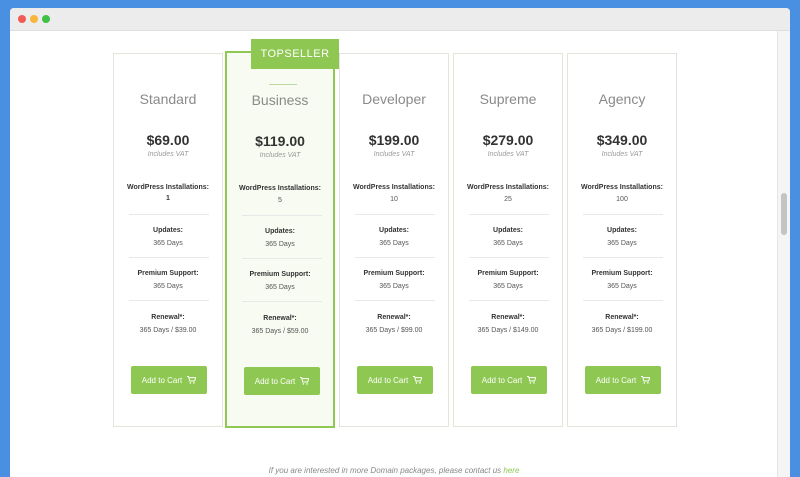  What do you see at coordinates (508, 324) in the screenshot?
I see `feature-renewal: Renewal*: 365 Days / $149.00` at bounding box center [508, 324].